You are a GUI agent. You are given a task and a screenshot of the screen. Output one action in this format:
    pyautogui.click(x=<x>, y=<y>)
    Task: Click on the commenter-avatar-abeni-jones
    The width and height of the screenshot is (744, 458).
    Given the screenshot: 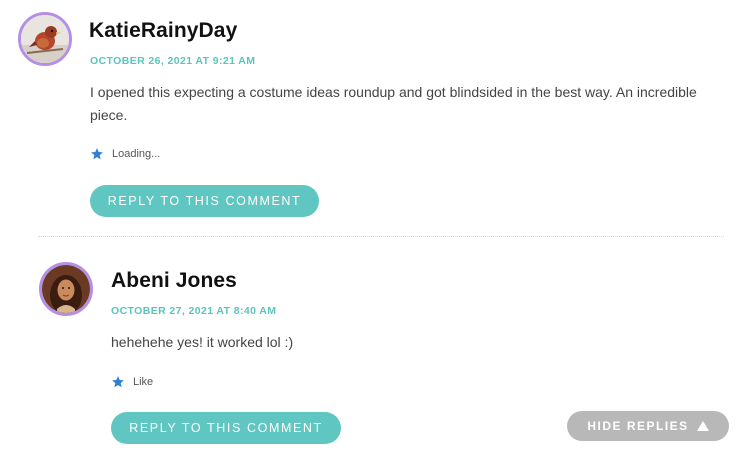 What is the action you would take?
    pyautogui.click(x=66, y=289)
    